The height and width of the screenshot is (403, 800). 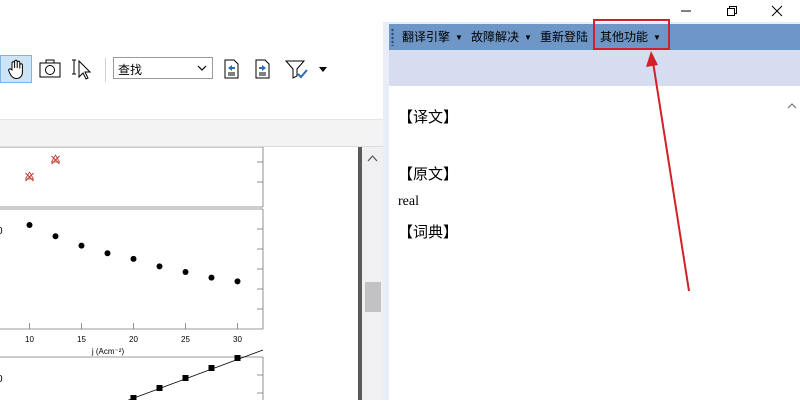 What do you see at coordinates (237, 339) in the screenshot?
I see `x-tick-label: 30` at bounding box center [237, 339].